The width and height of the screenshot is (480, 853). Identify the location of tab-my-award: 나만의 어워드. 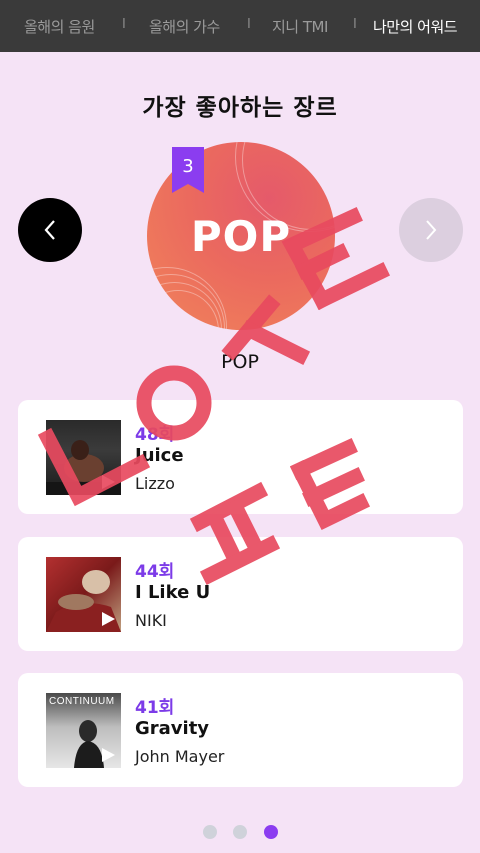
(415, 26).